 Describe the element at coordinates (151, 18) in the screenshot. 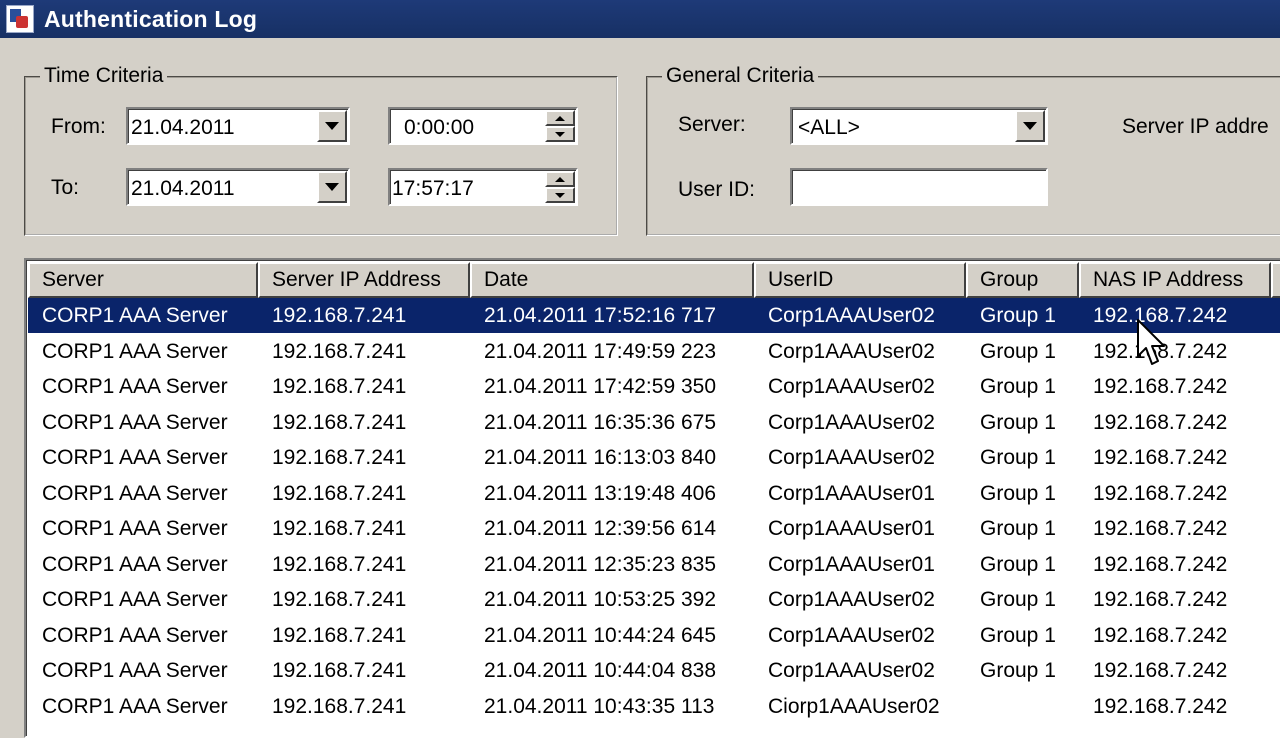

I see `window-title: Authentication Log` at that location.